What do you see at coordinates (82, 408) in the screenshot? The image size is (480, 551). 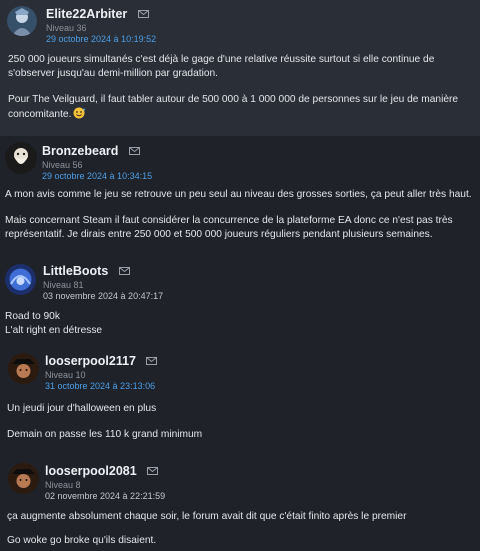 I see `post-paragraph: Un jeudi jour d'halloween en plus` at bounding box center [82, 408].